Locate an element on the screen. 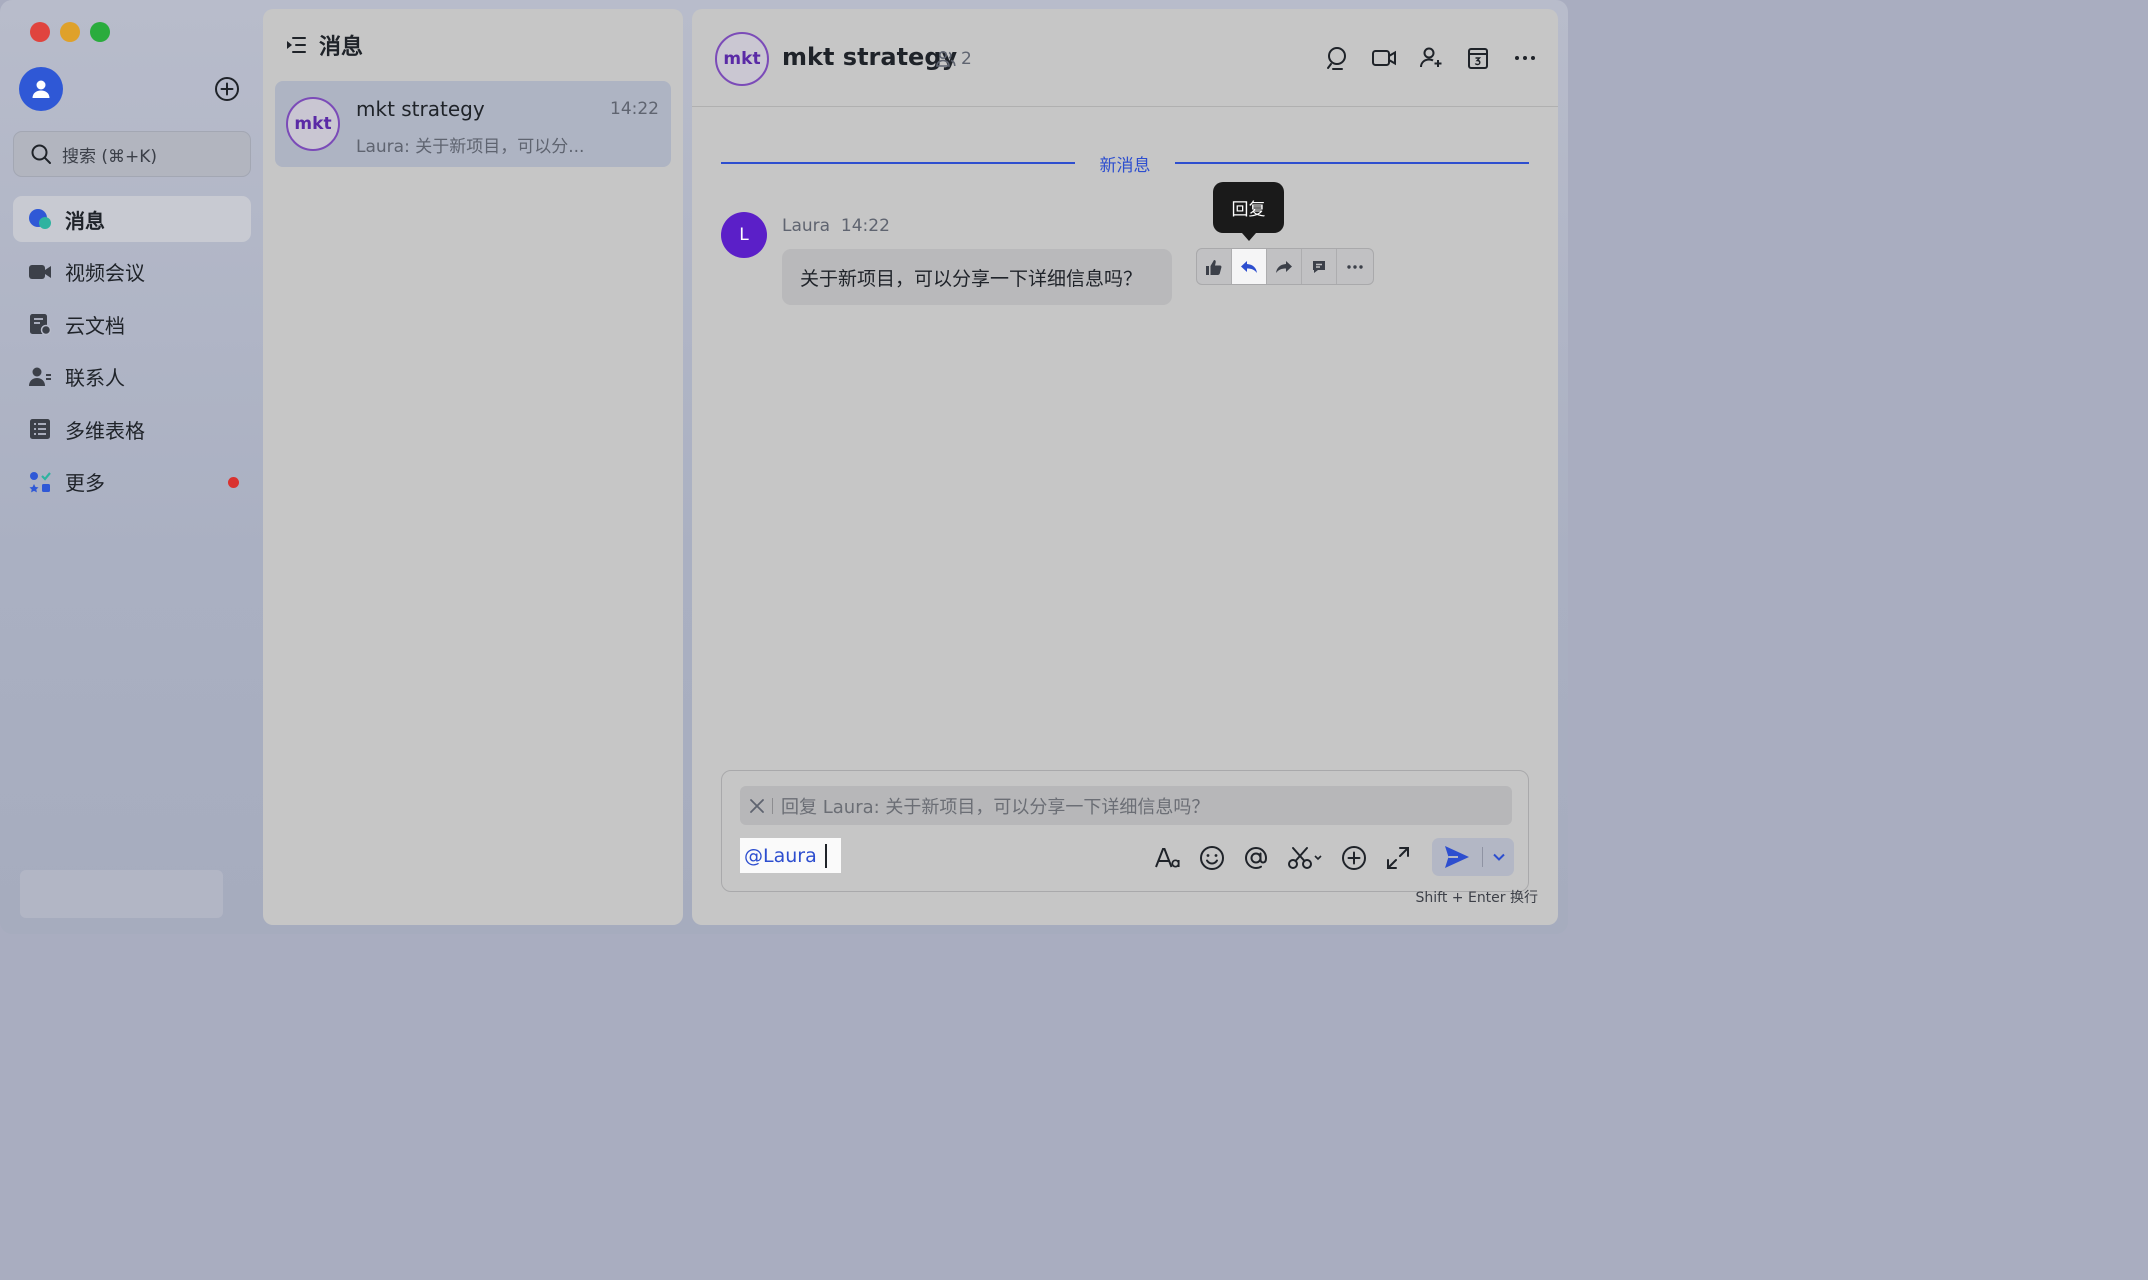  main-nav: 消息 视频会议 云文档 联系人 多维表格 更多 is located at coordinates (132, 353).